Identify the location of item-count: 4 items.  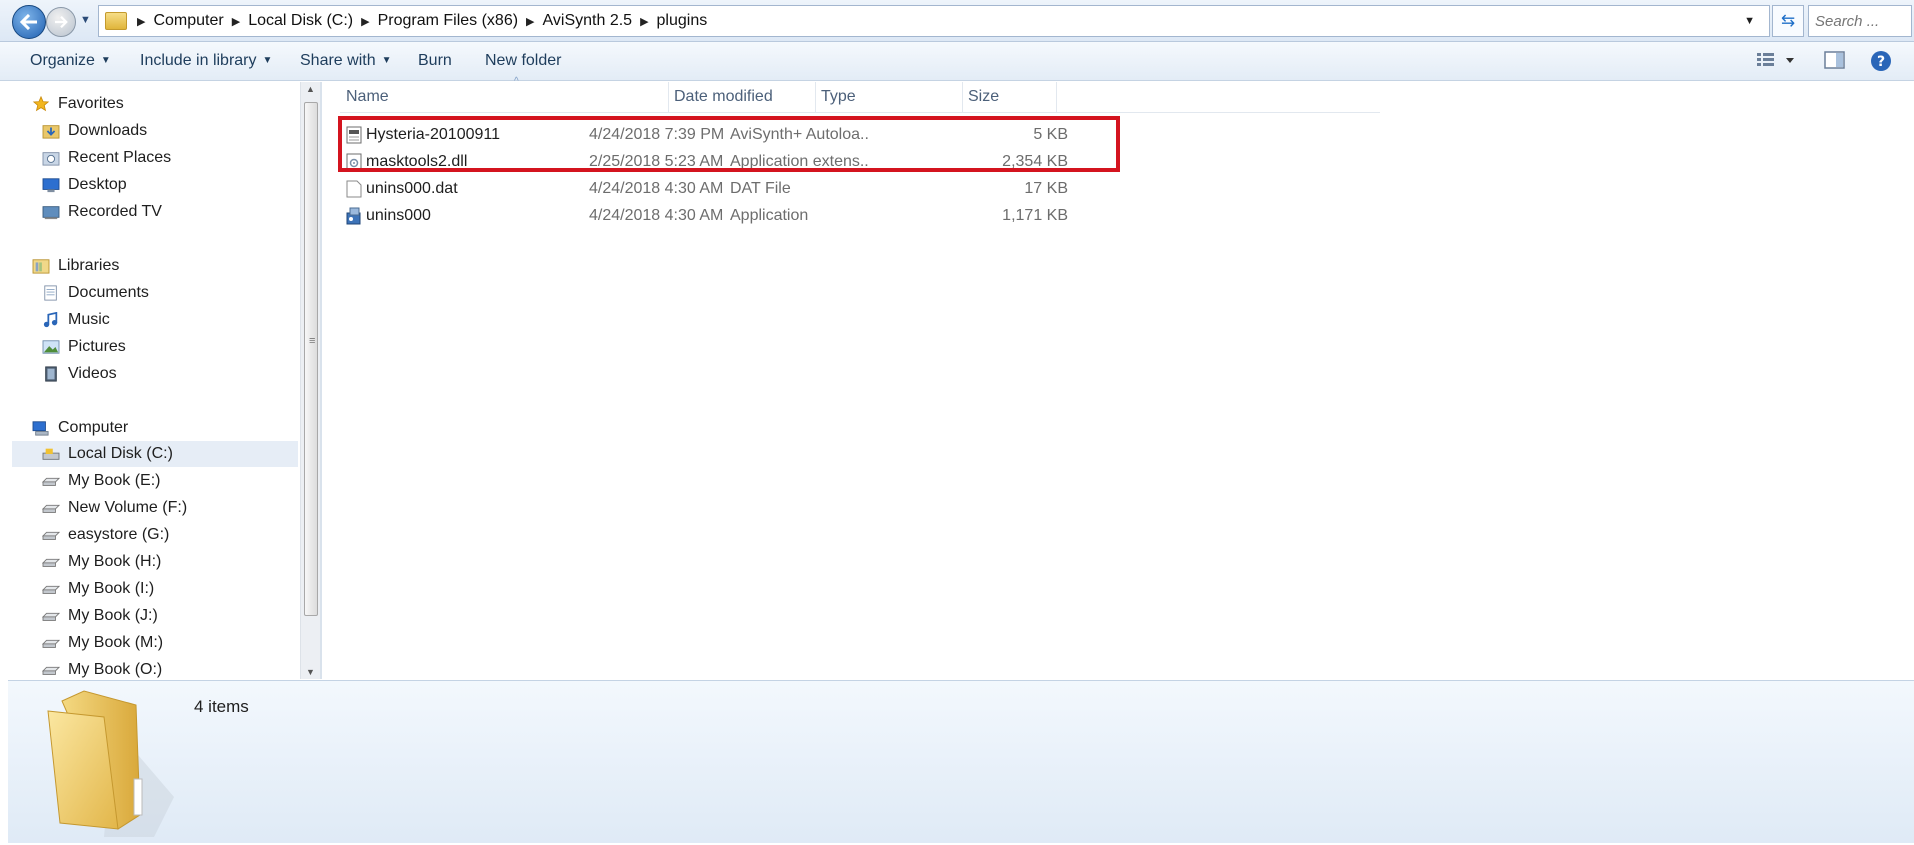
(221, 706).